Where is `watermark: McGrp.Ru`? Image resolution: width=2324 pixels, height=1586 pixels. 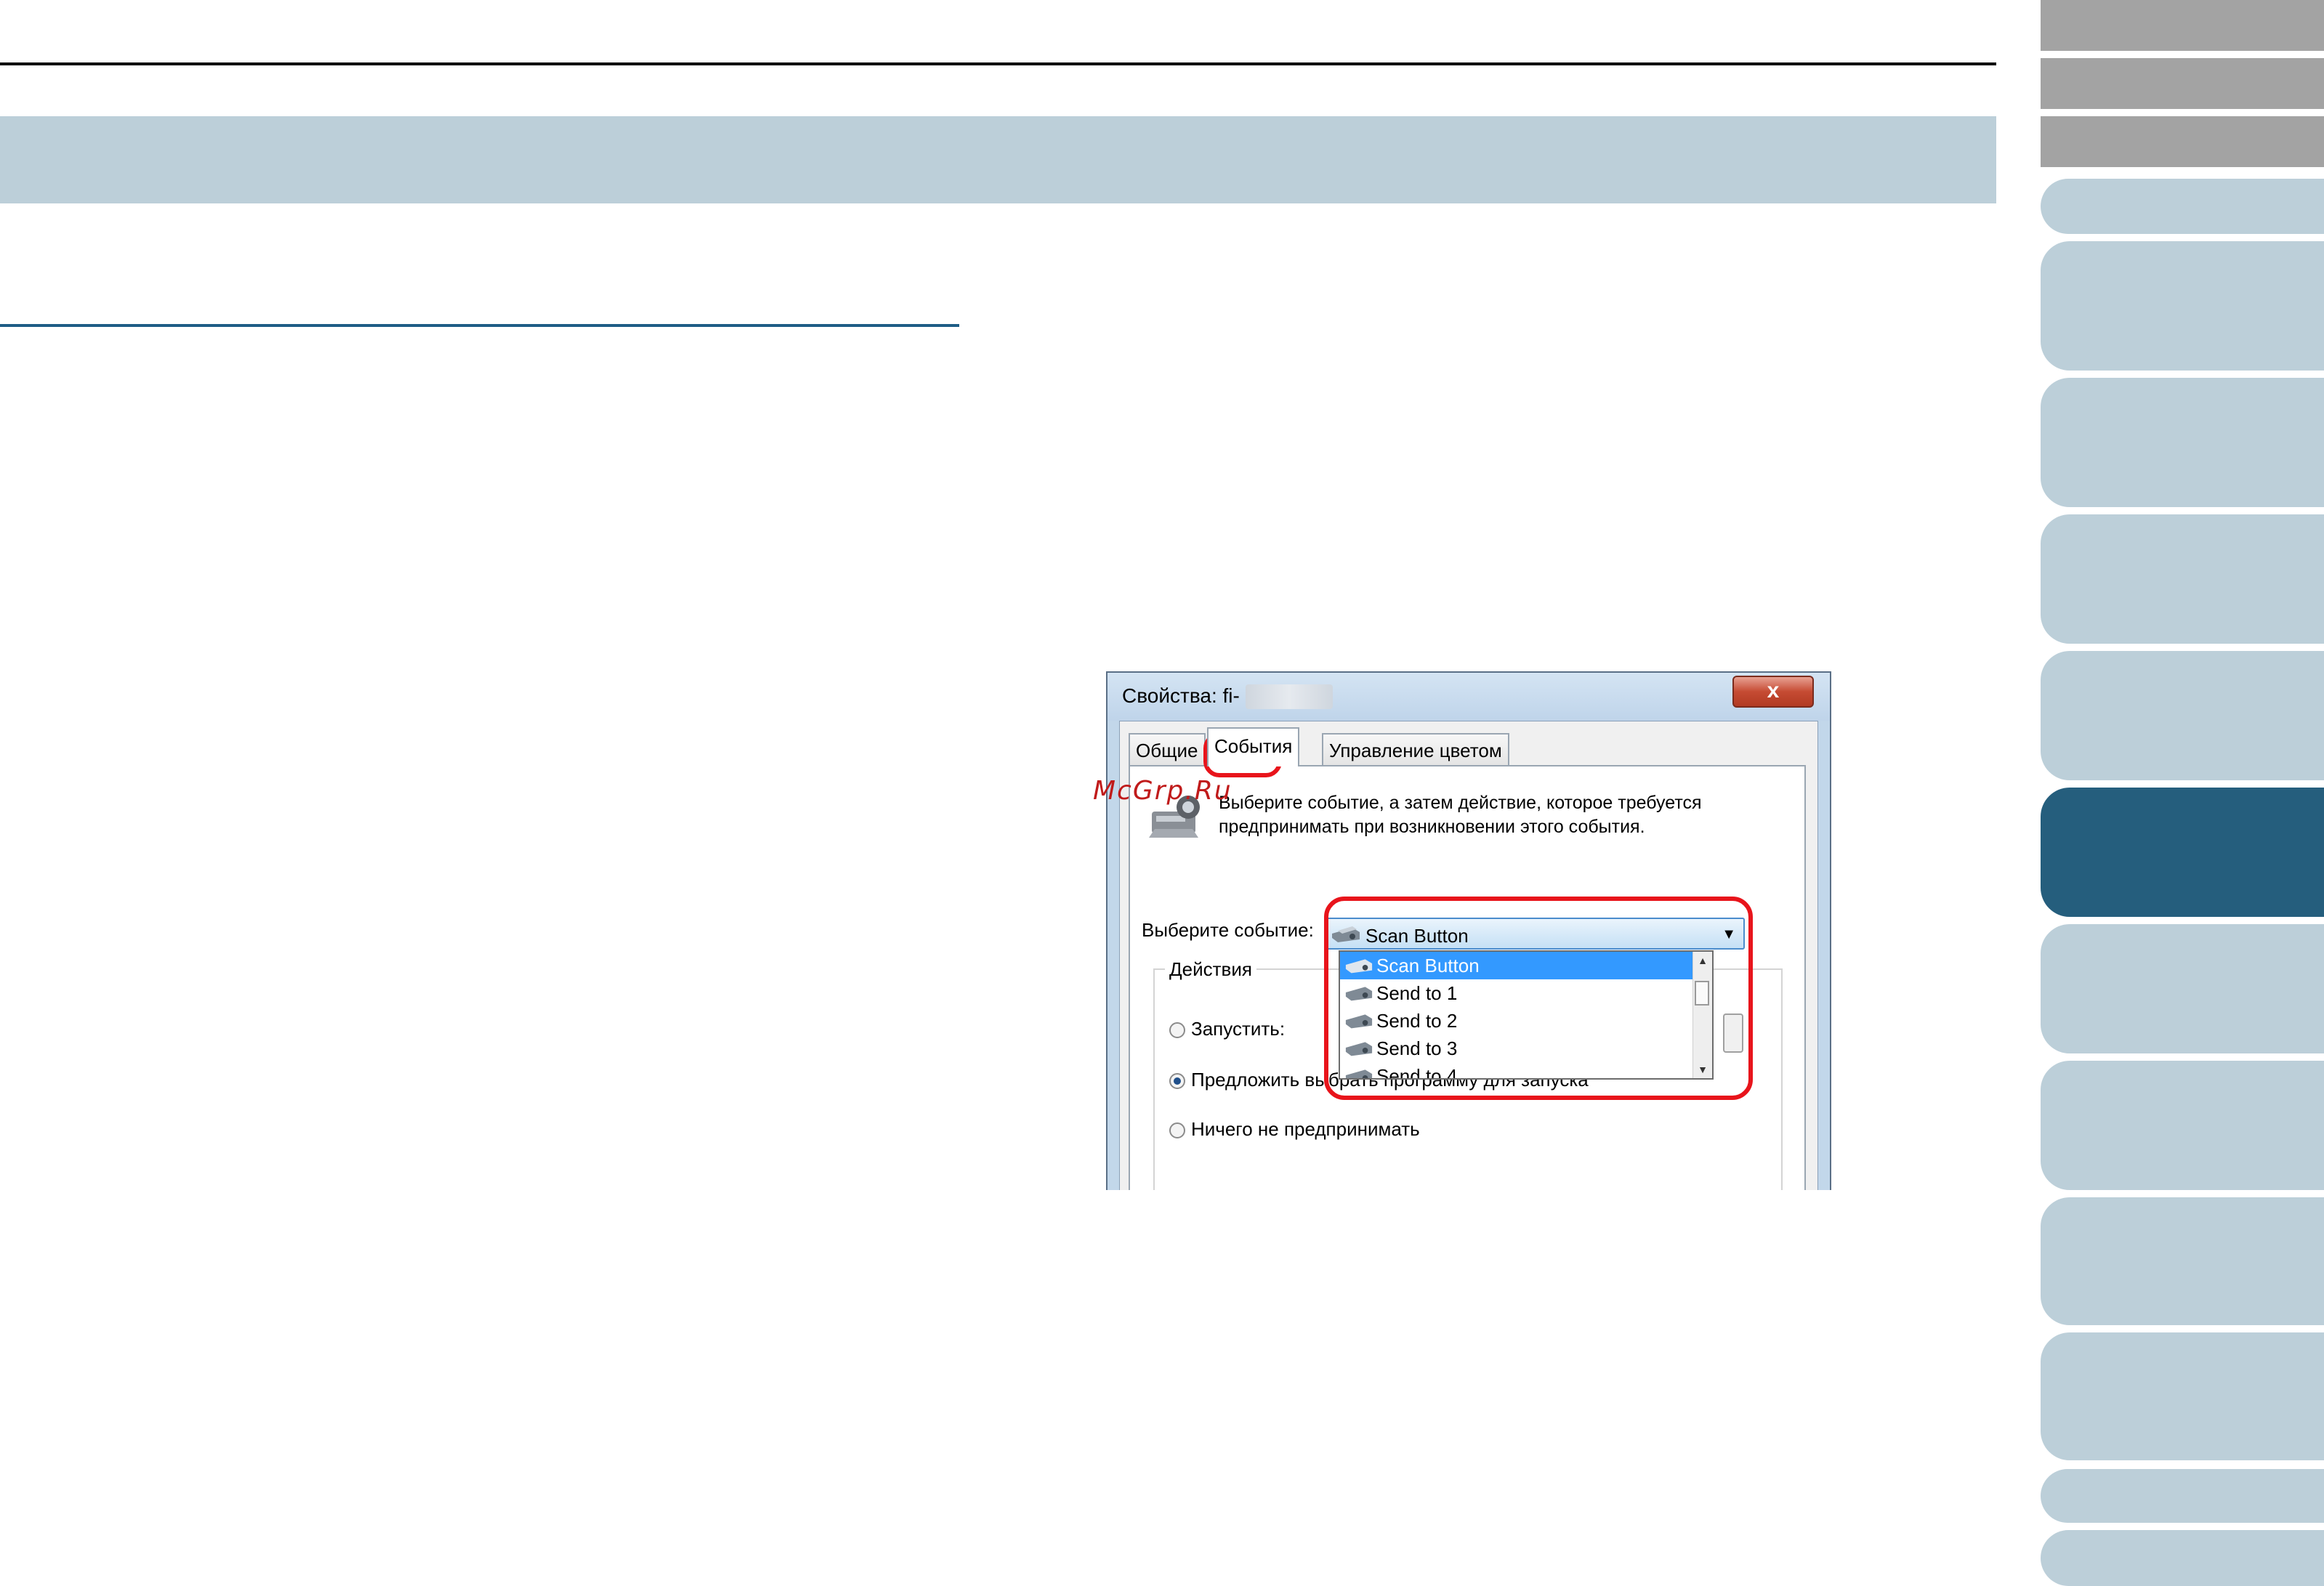
watermark: McGrp.Ru is located at coordinates (1162, 791).